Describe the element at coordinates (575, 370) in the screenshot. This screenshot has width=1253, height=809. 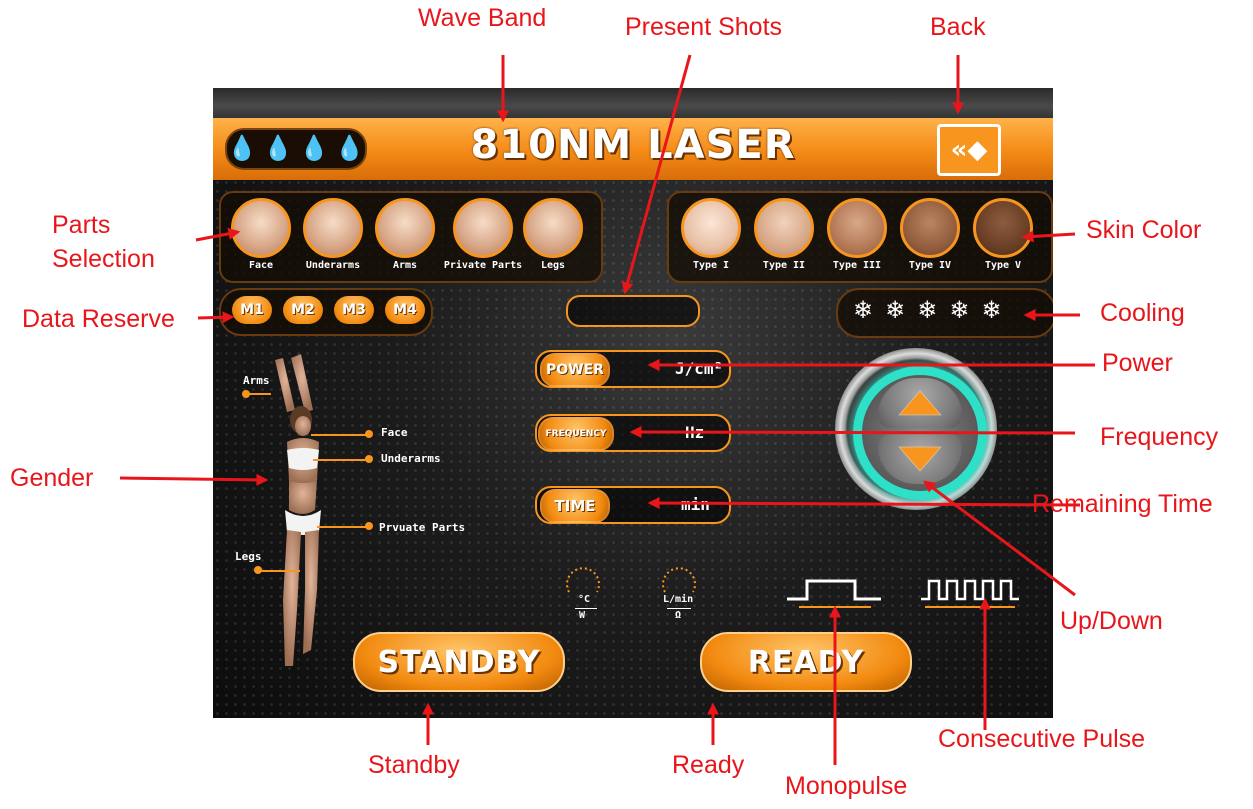
I see `power-label: POWER` at that location.